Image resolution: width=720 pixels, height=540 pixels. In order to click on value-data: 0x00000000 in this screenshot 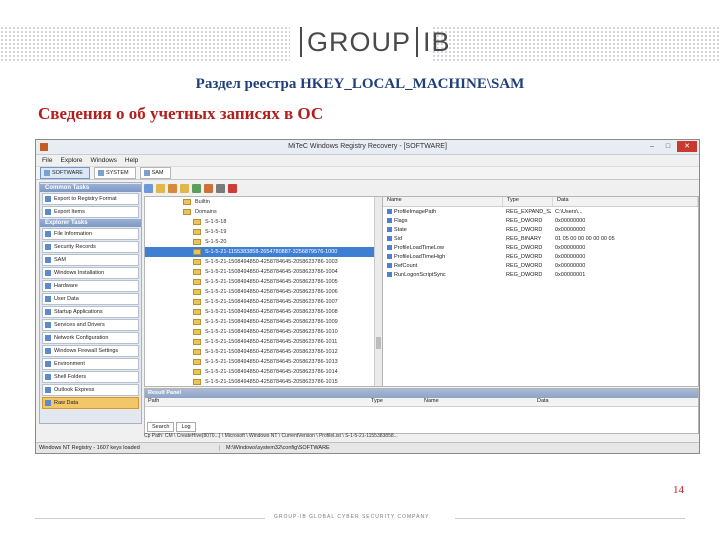, I will do `click(570, 247)`.